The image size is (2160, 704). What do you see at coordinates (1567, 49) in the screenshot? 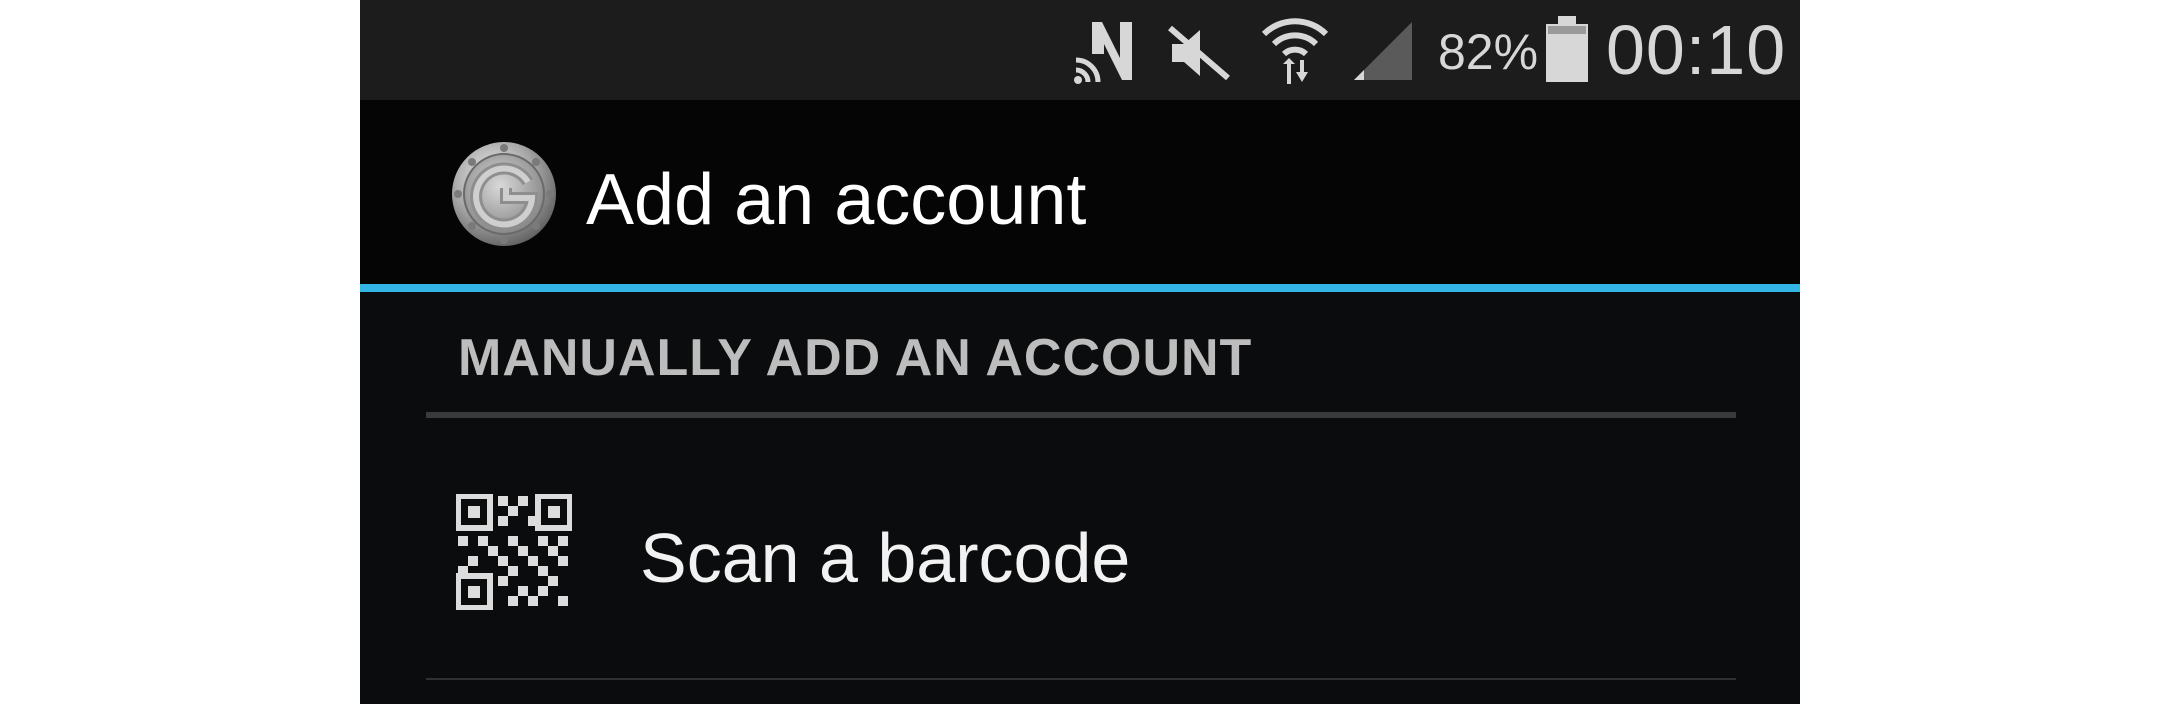
I see `battery-icon` at bounding box center [1567, 49].